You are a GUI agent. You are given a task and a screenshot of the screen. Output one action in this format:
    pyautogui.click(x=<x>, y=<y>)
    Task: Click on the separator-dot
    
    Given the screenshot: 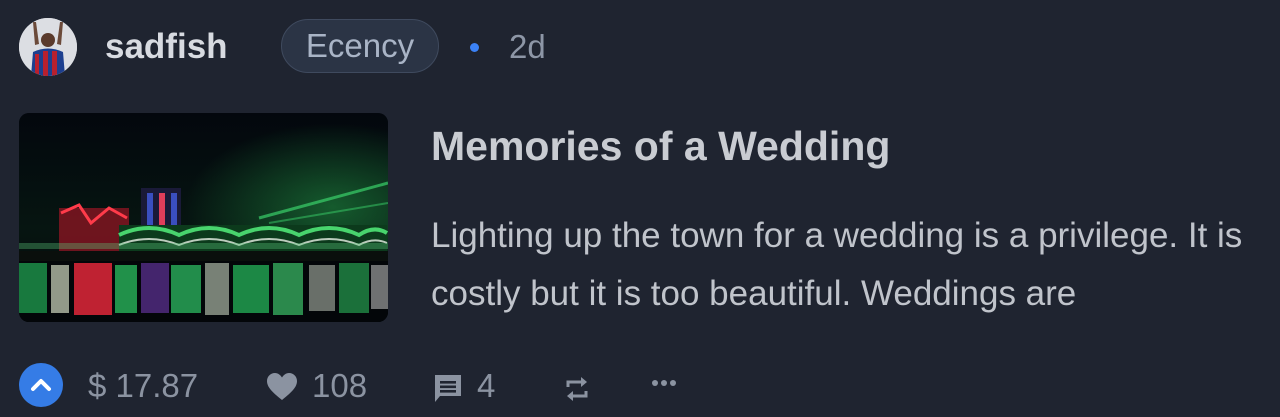 What is the action you would take?
    pyautogui.click(x=474, y=47)
    